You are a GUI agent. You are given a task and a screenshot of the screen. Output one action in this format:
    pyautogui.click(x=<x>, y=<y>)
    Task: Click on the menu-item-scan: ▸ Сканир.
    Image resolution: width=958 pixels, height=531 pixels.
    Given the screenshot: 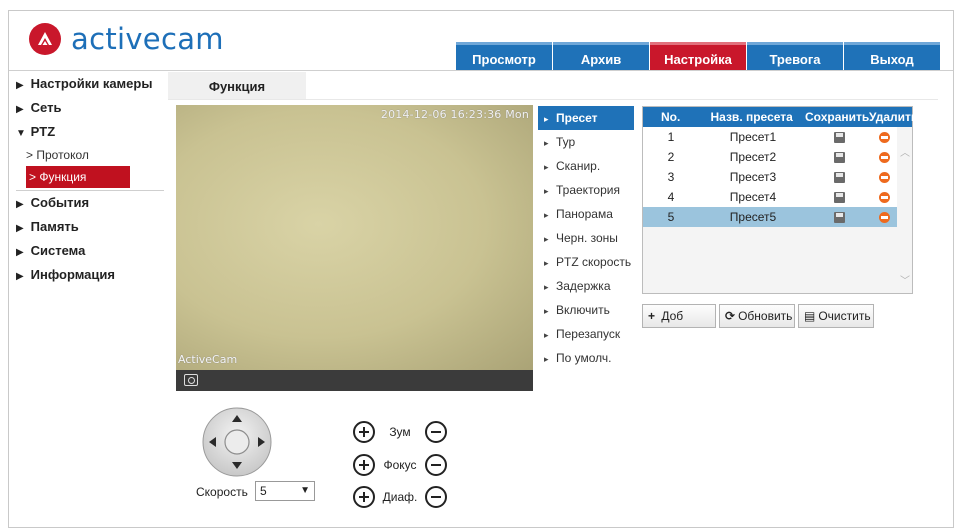 What is the action you would take?
    pyautogui.click(x=586, y=166)
    